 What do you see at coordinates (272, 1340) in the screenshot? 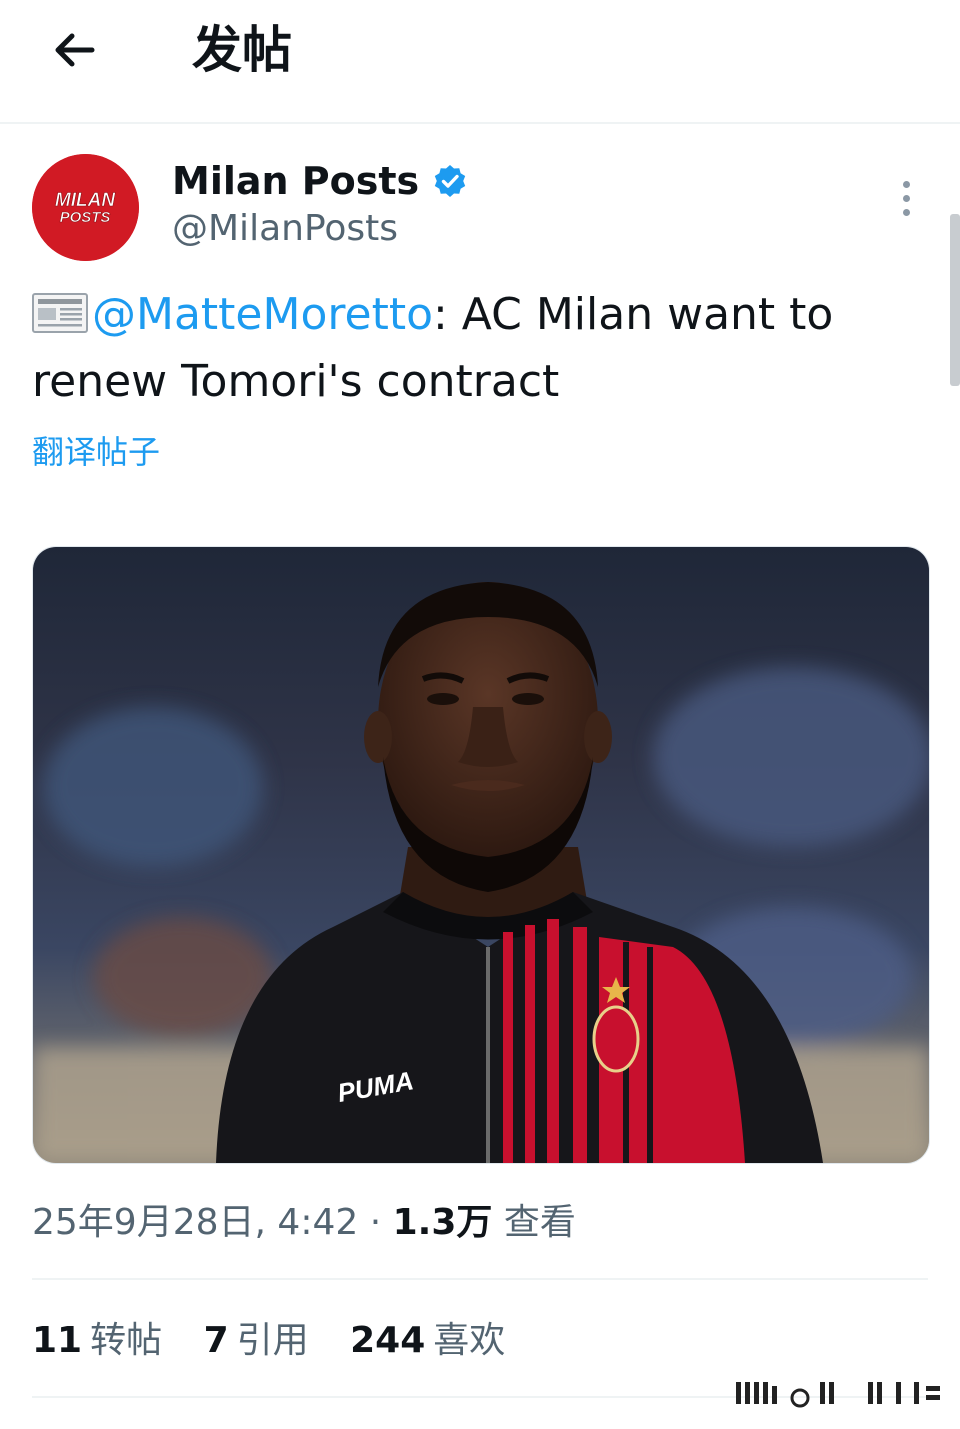
I see `quotes-label: 引用` at bounding box center [272, 1340].